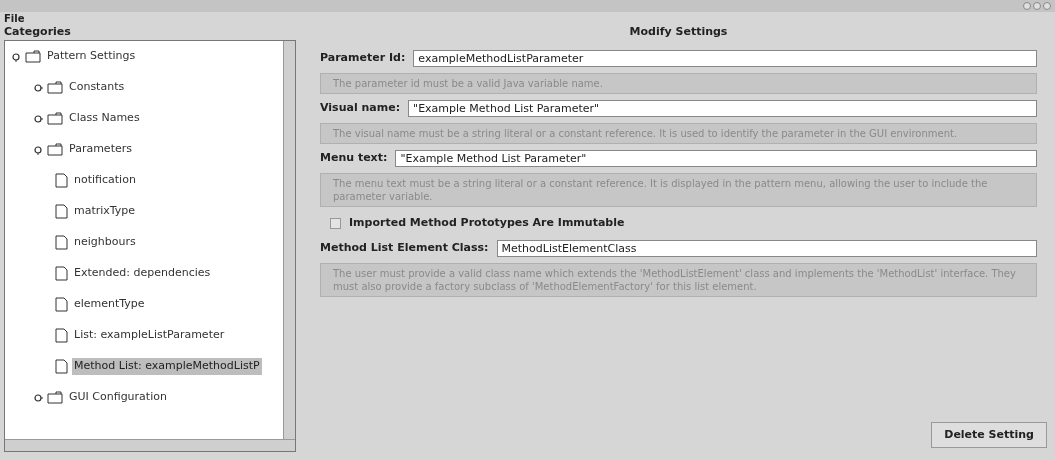  I want to click on tree-item: Class Names, so click(104, 118).